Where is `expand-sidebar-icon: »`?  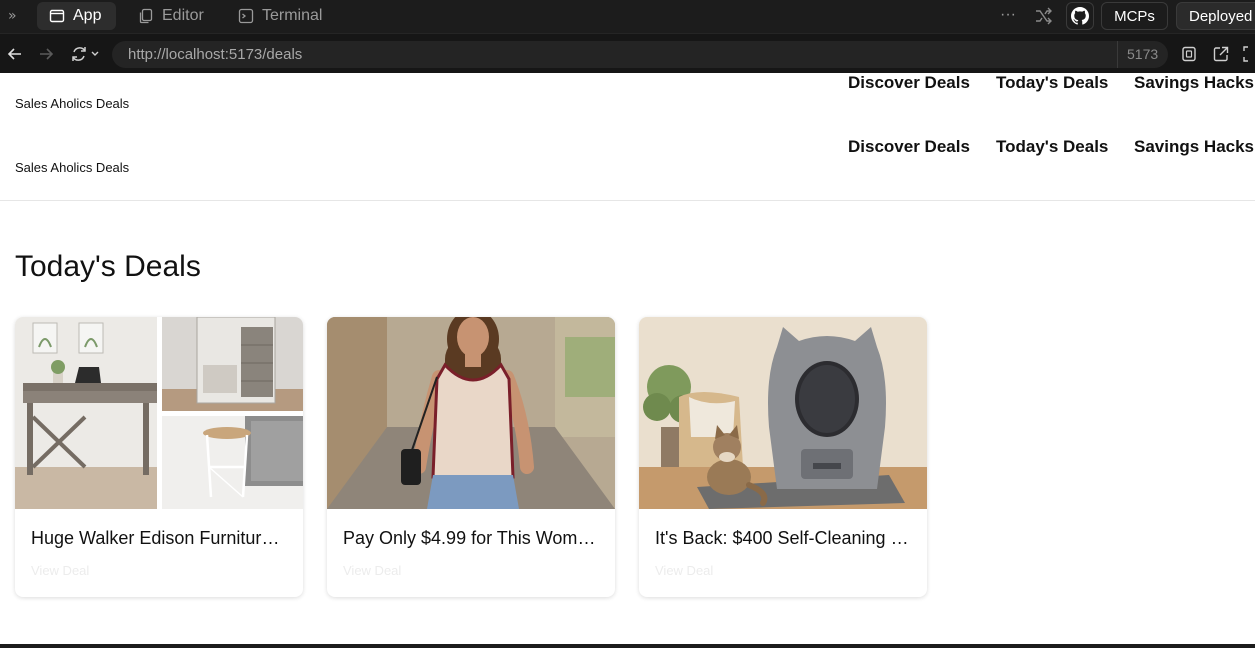
expand-sidebar-icon: » is located at coordinates (15, 16).